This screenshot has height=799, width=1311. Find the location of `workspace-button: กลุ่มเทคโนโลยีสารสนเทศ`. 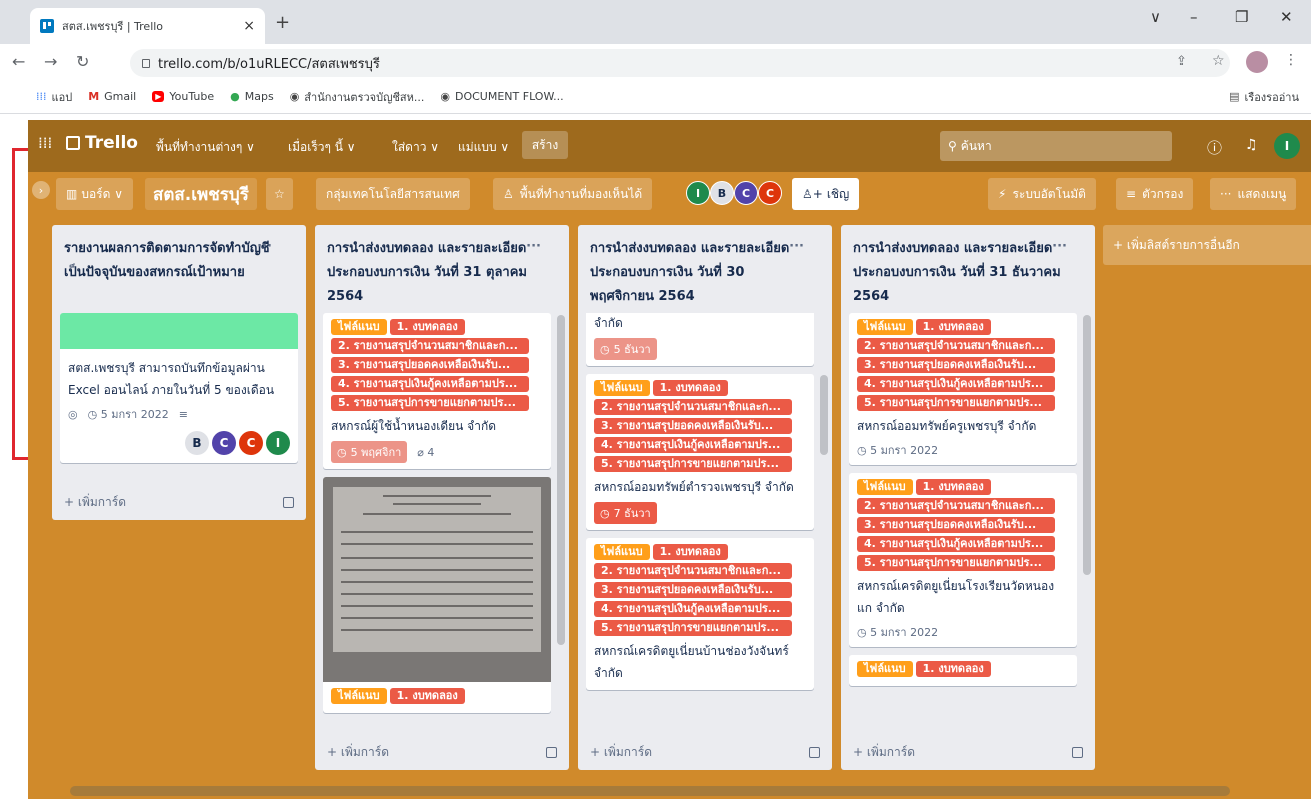

workspace-button: กลุ่มเทคโนโลยีสารสนเทศ is located at coordinates (393, 194).